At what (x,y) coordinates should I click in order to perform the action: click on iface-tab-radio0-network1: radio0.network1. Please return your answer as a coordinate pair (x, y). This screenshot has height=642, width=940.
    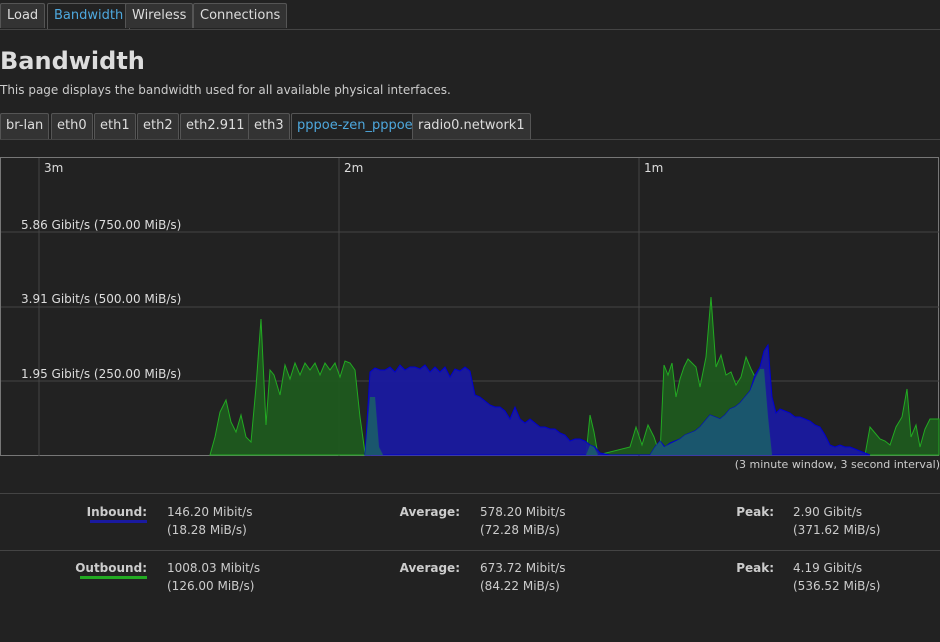
    Looking at the image, I should click on (471, 126).